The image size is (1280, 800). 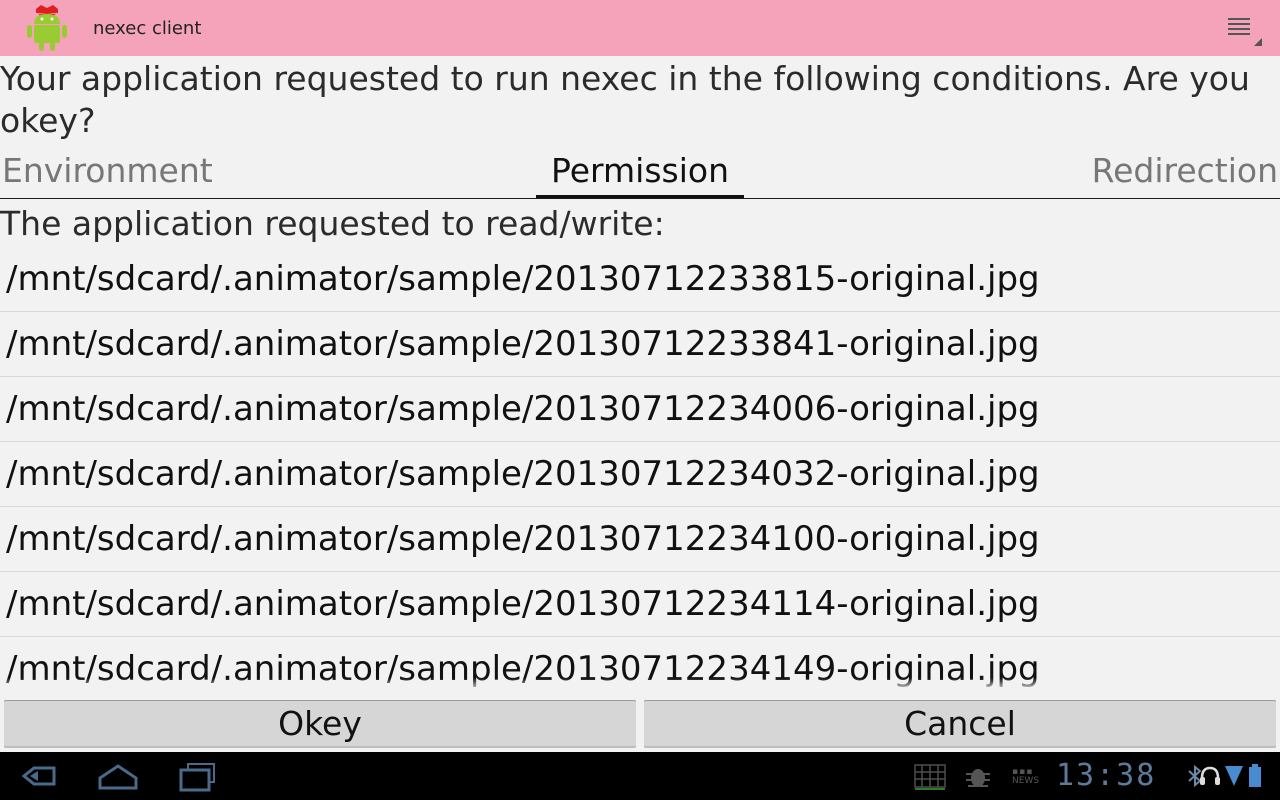 I want to click on okey-button: Okey, so click(x=320, y=724).